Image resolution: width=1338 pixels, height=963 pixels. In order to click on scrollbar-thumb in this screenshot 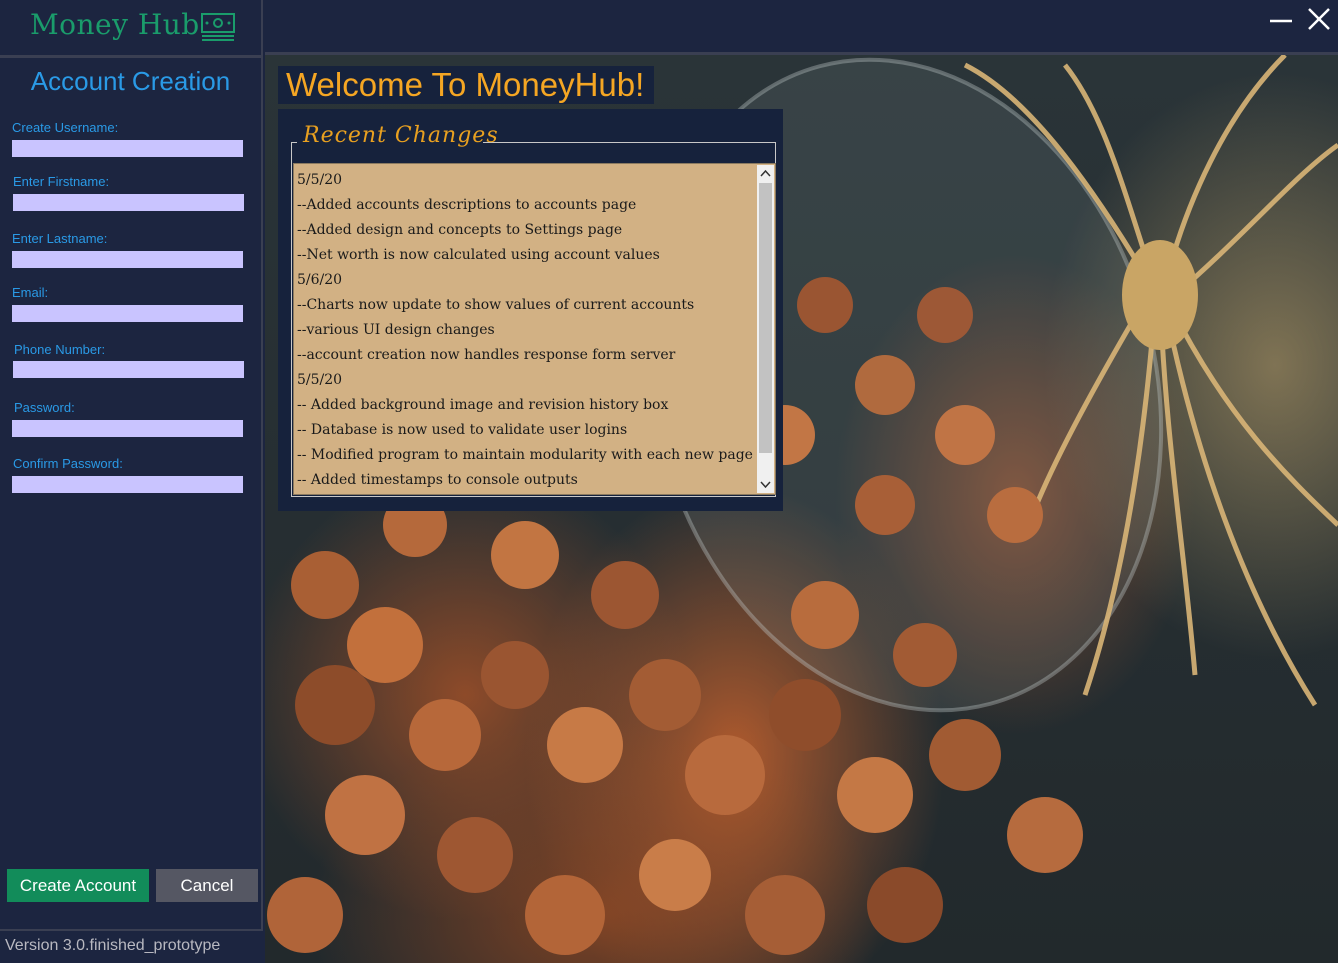, I will do `click(765, 318)`.